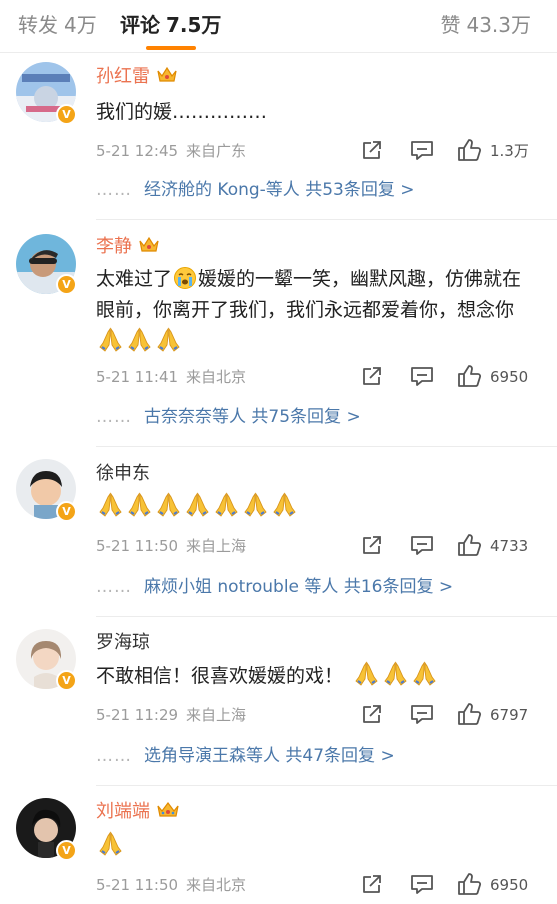  Describe the element at coordinates (278, 26) in the screenshot. I see `tab-bar: 转发 4万 评论 7.5万 赞 43.3万` at that location.